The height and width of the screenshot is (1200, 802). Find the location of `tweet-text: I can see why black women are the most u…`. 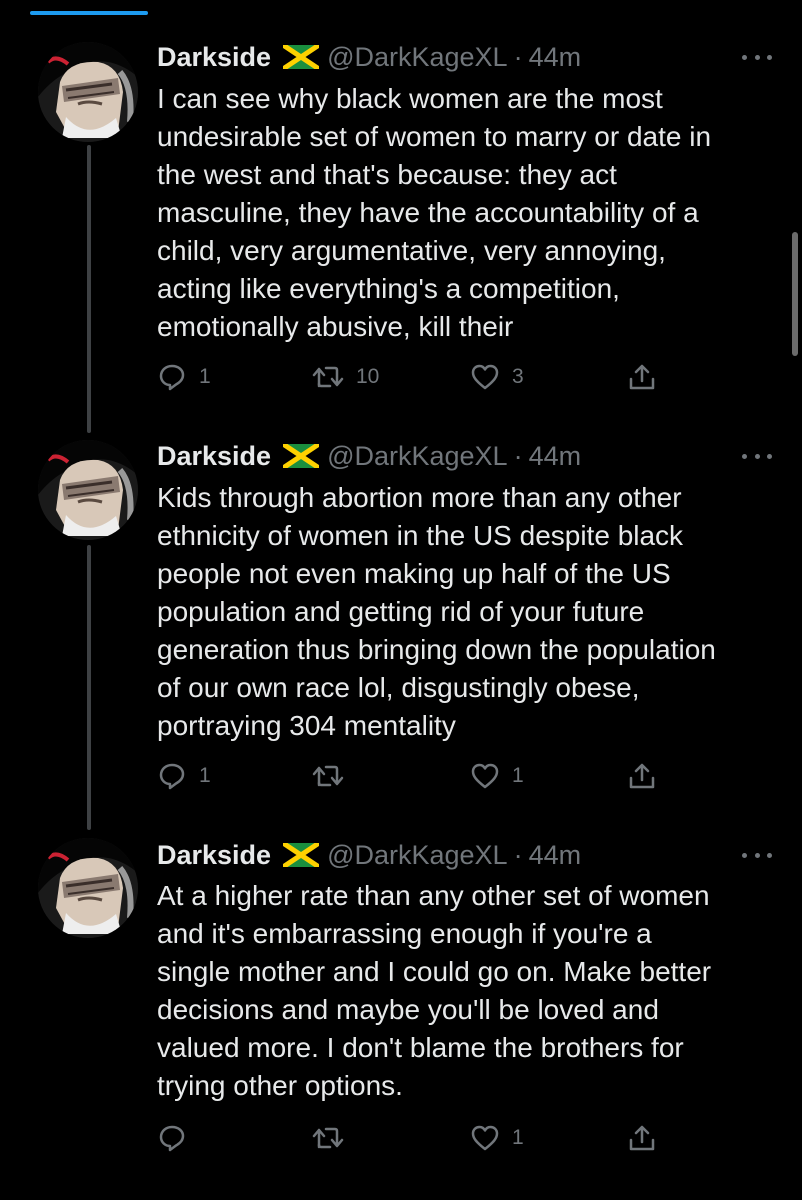

tweet-text: I can see why black women are the most u… is located at coordinates (434, 212).